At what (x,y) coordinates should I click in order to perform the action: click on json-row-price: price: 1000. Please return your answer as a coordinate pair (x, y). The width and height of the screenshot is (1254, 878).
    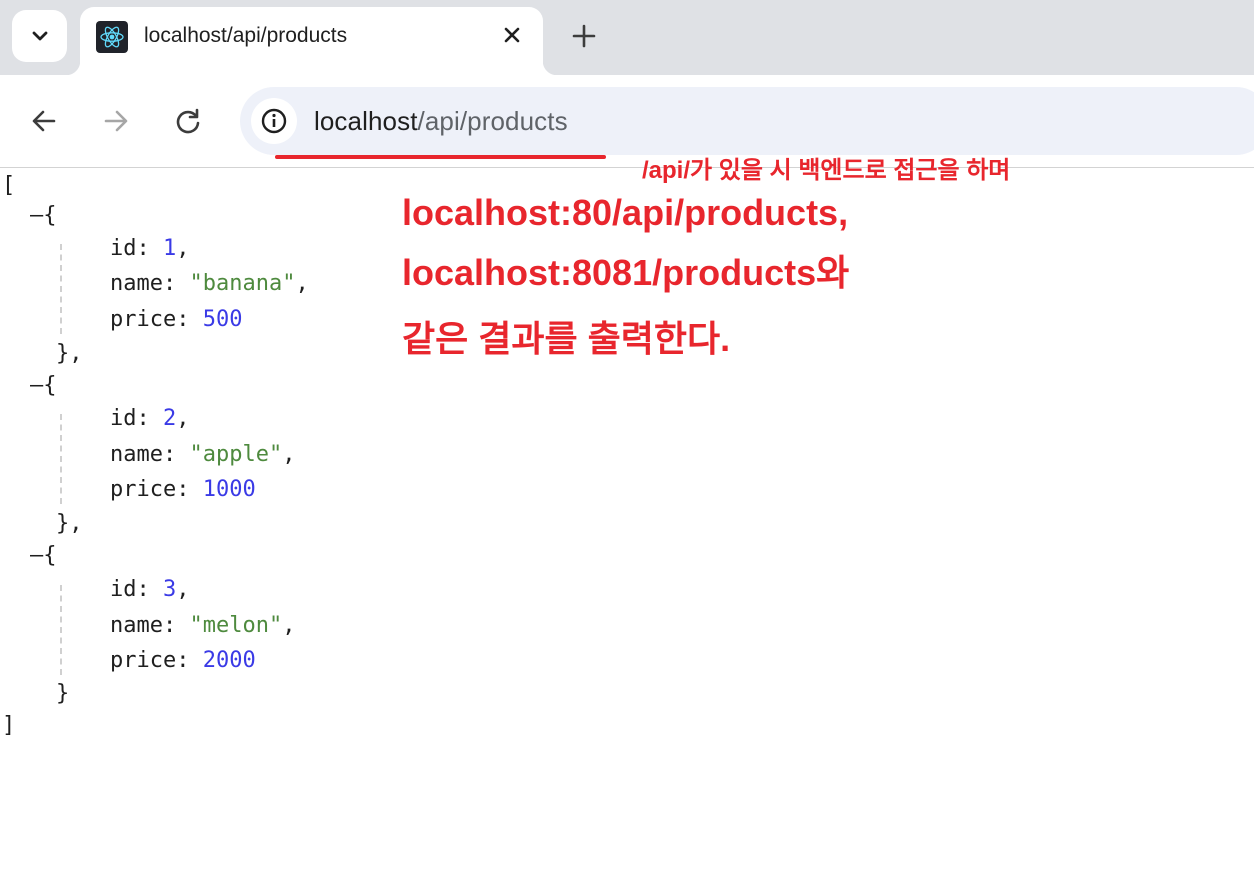
    Looking at the image, I should click on (183, 489).